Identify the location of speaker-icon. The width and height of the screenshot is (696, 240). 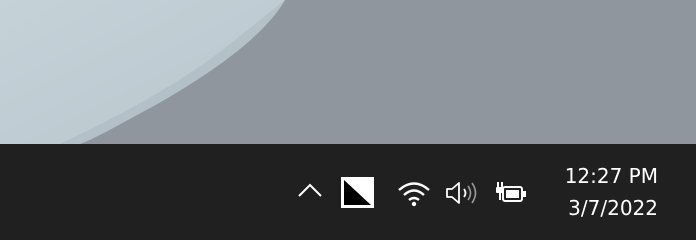
(461, 193).